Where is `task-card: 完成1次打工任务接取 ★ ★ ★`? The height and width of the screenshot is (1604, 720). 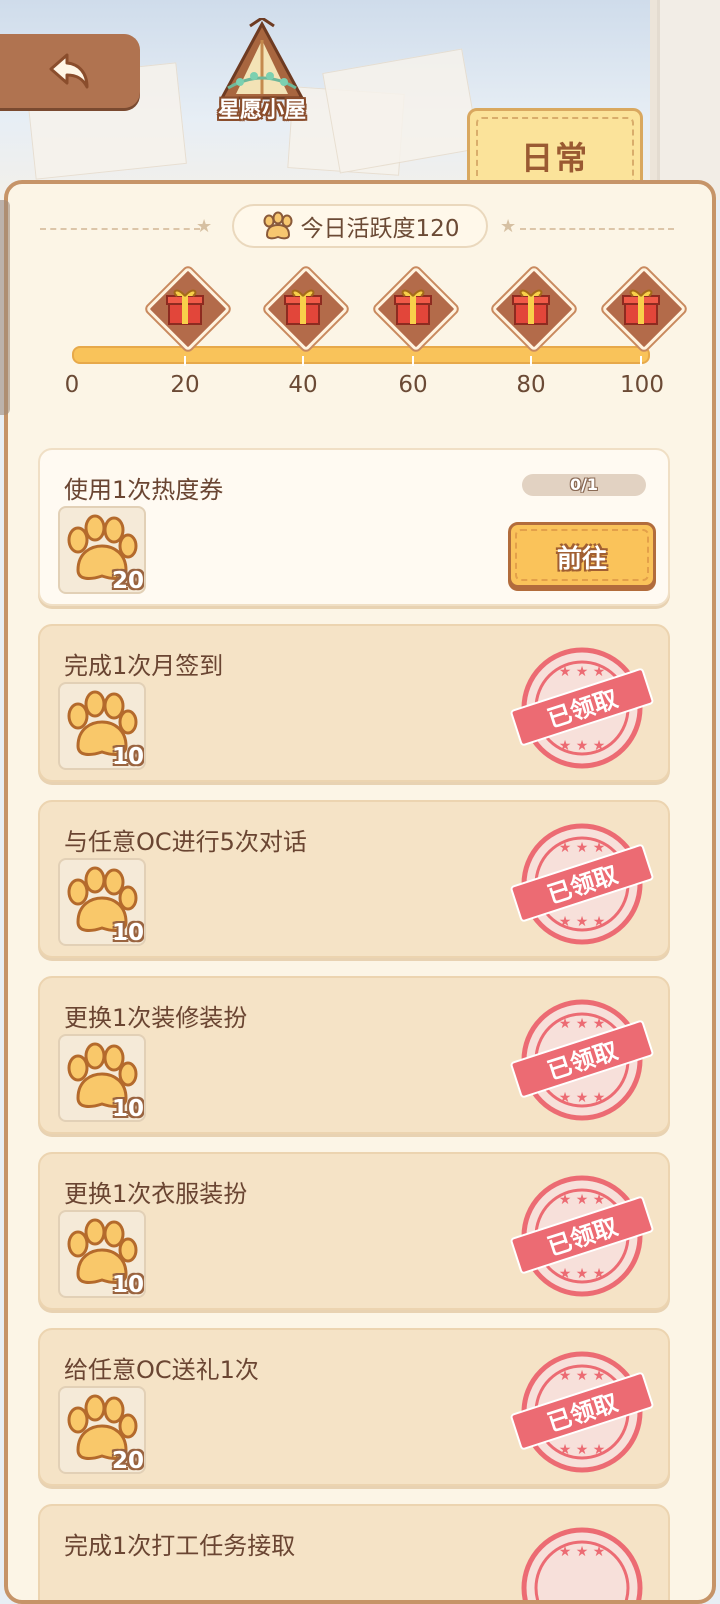
task-card: 完成1次打工任务接取 ★ ★ ★ is located at coordinates (354, 1552).